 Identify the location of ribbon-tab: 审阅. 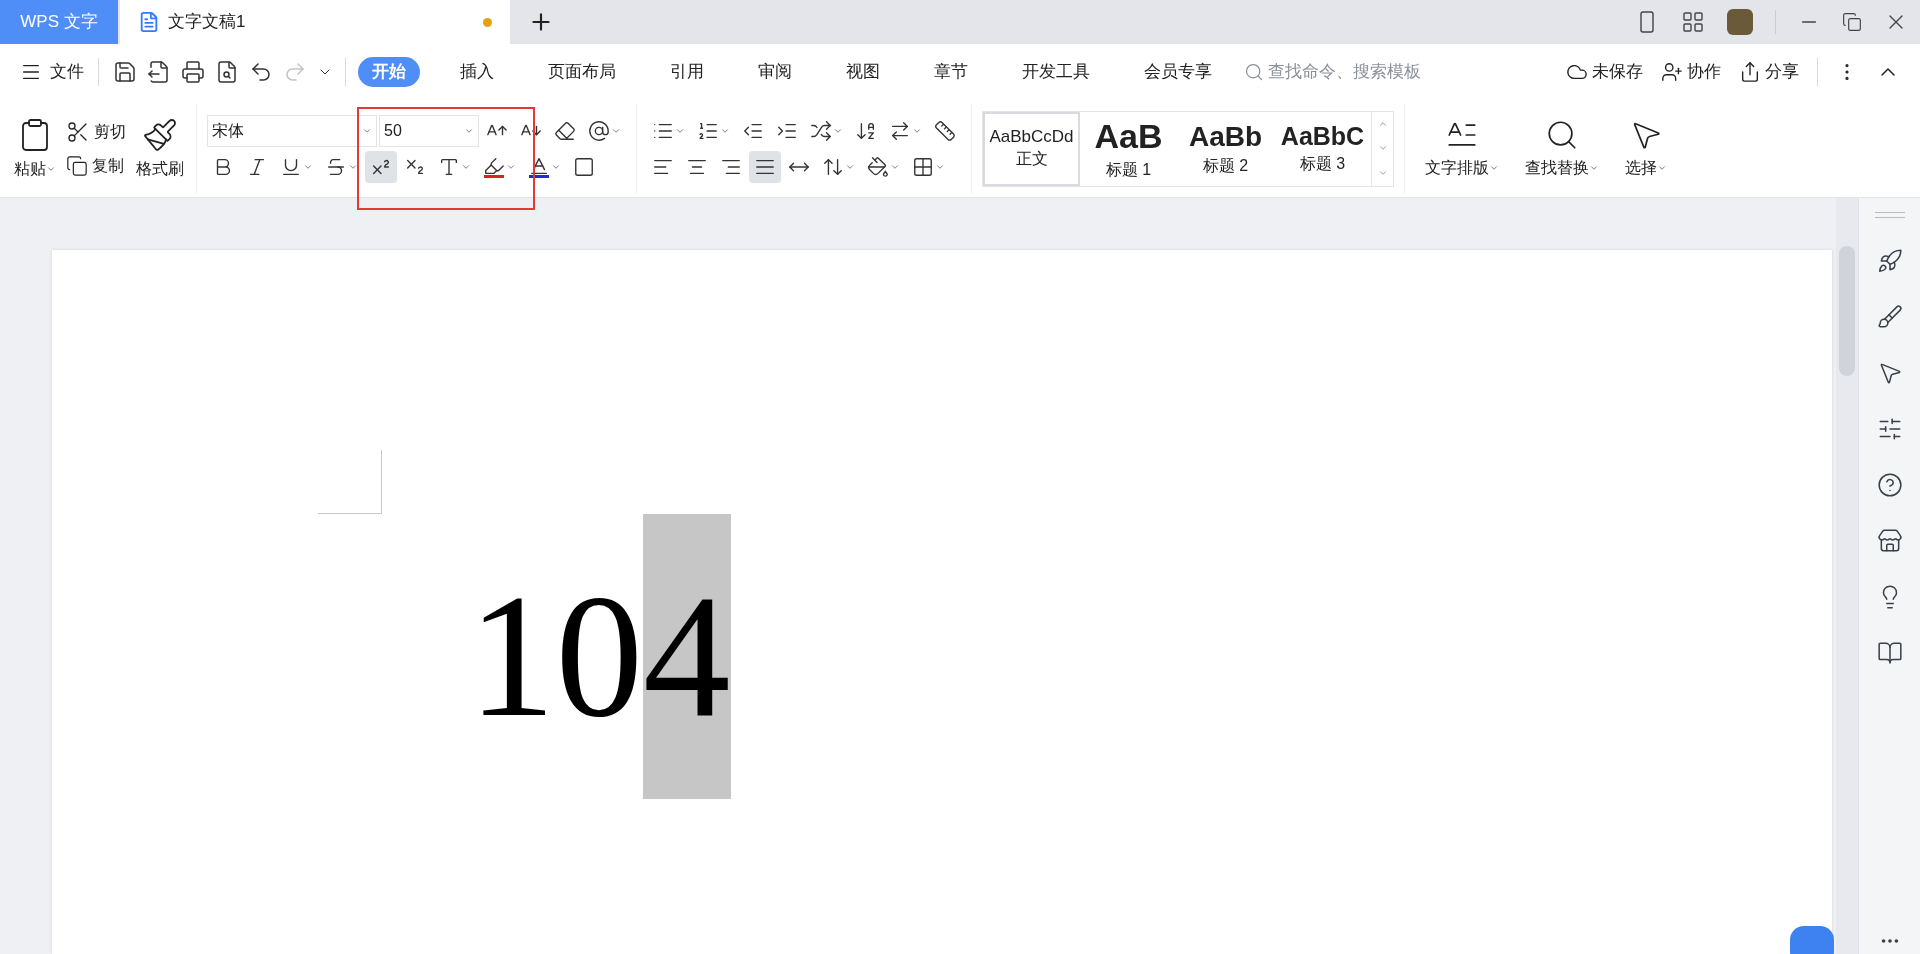
(775, 72).